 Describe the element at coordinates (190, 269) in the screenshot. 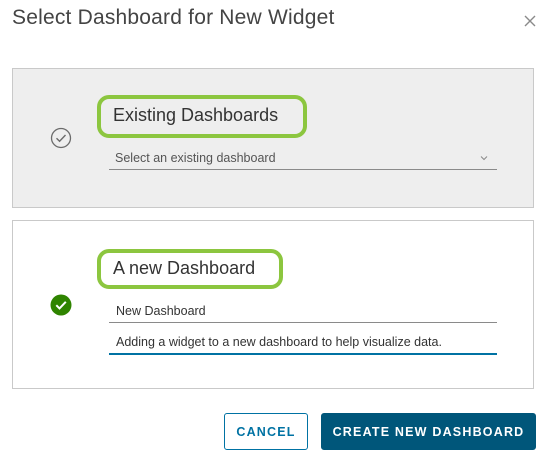

I see `new-dashboard-title: A new Dashboard` at that location.